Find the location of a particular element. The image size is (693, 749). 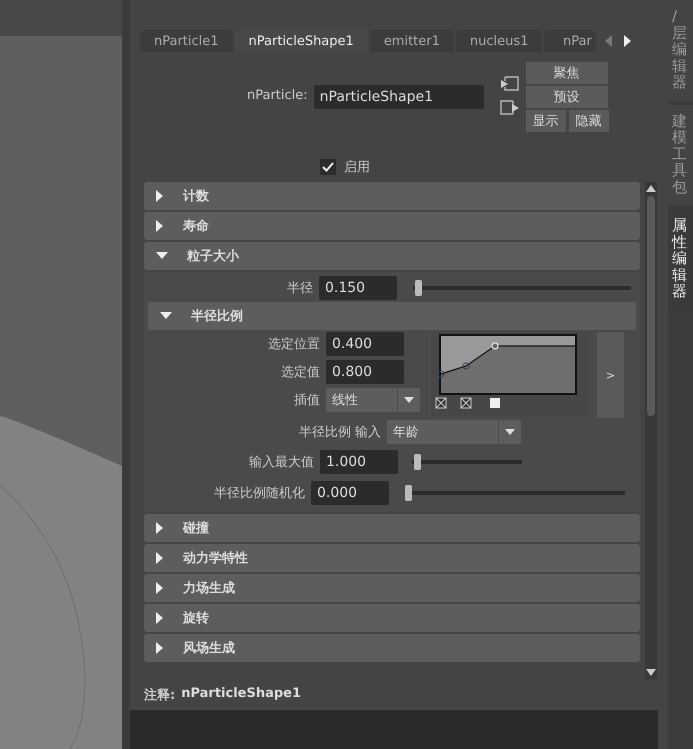

node-tab: nPar is located at coordinates (570, 41).